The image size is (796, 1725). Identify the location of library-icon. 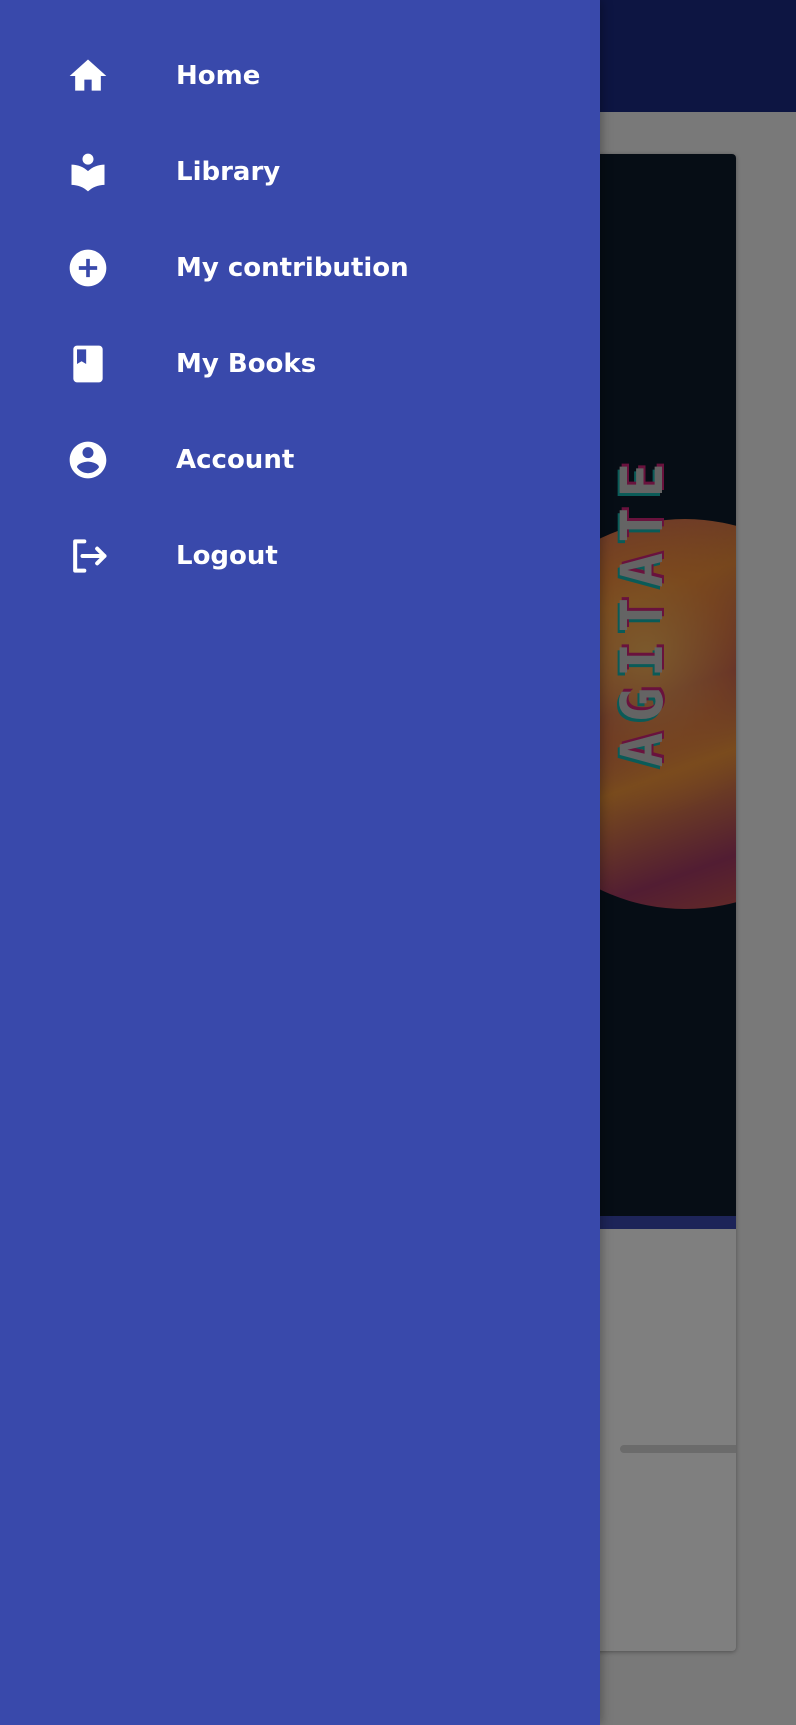
(88, 172).